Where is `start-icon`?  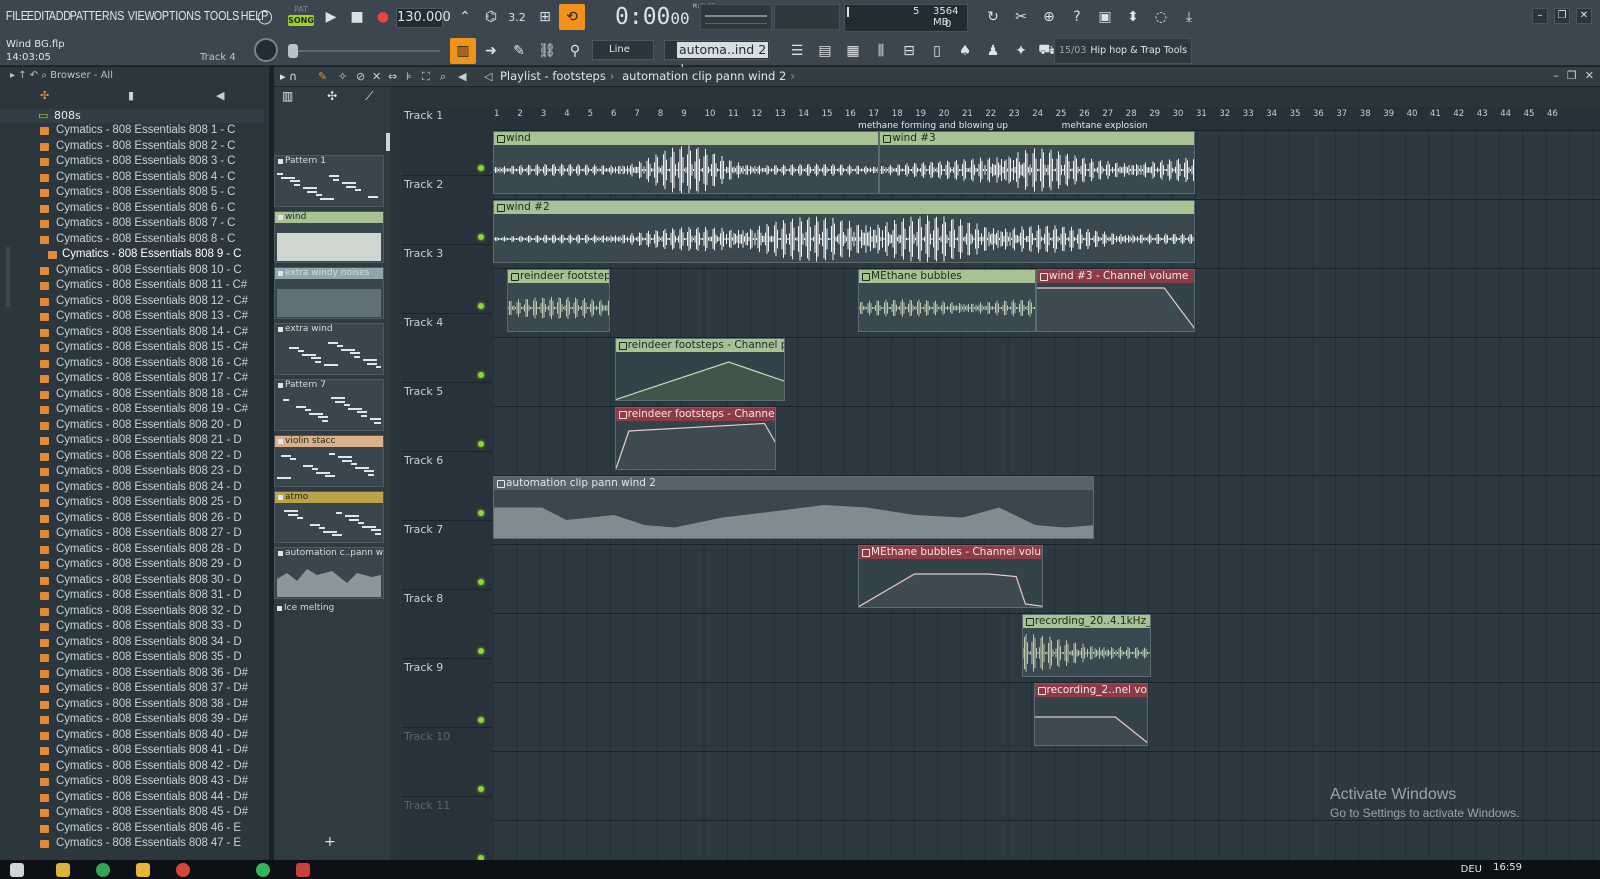
start-icon is located at coordinates (17, 870).